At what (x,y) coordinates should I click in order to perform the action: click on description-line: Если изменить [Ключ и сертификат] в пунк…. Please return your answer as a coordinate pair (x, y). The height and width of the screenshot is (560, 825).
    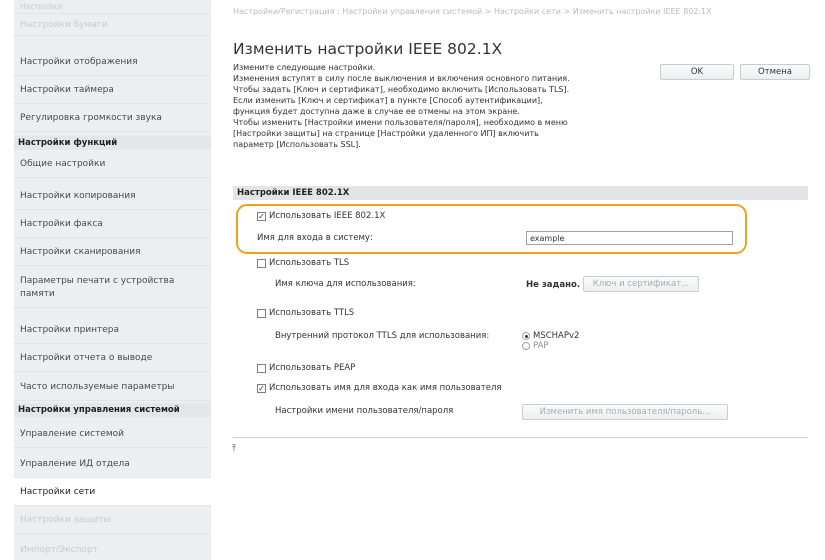
    Looking at the image, I should click on (388, 100).